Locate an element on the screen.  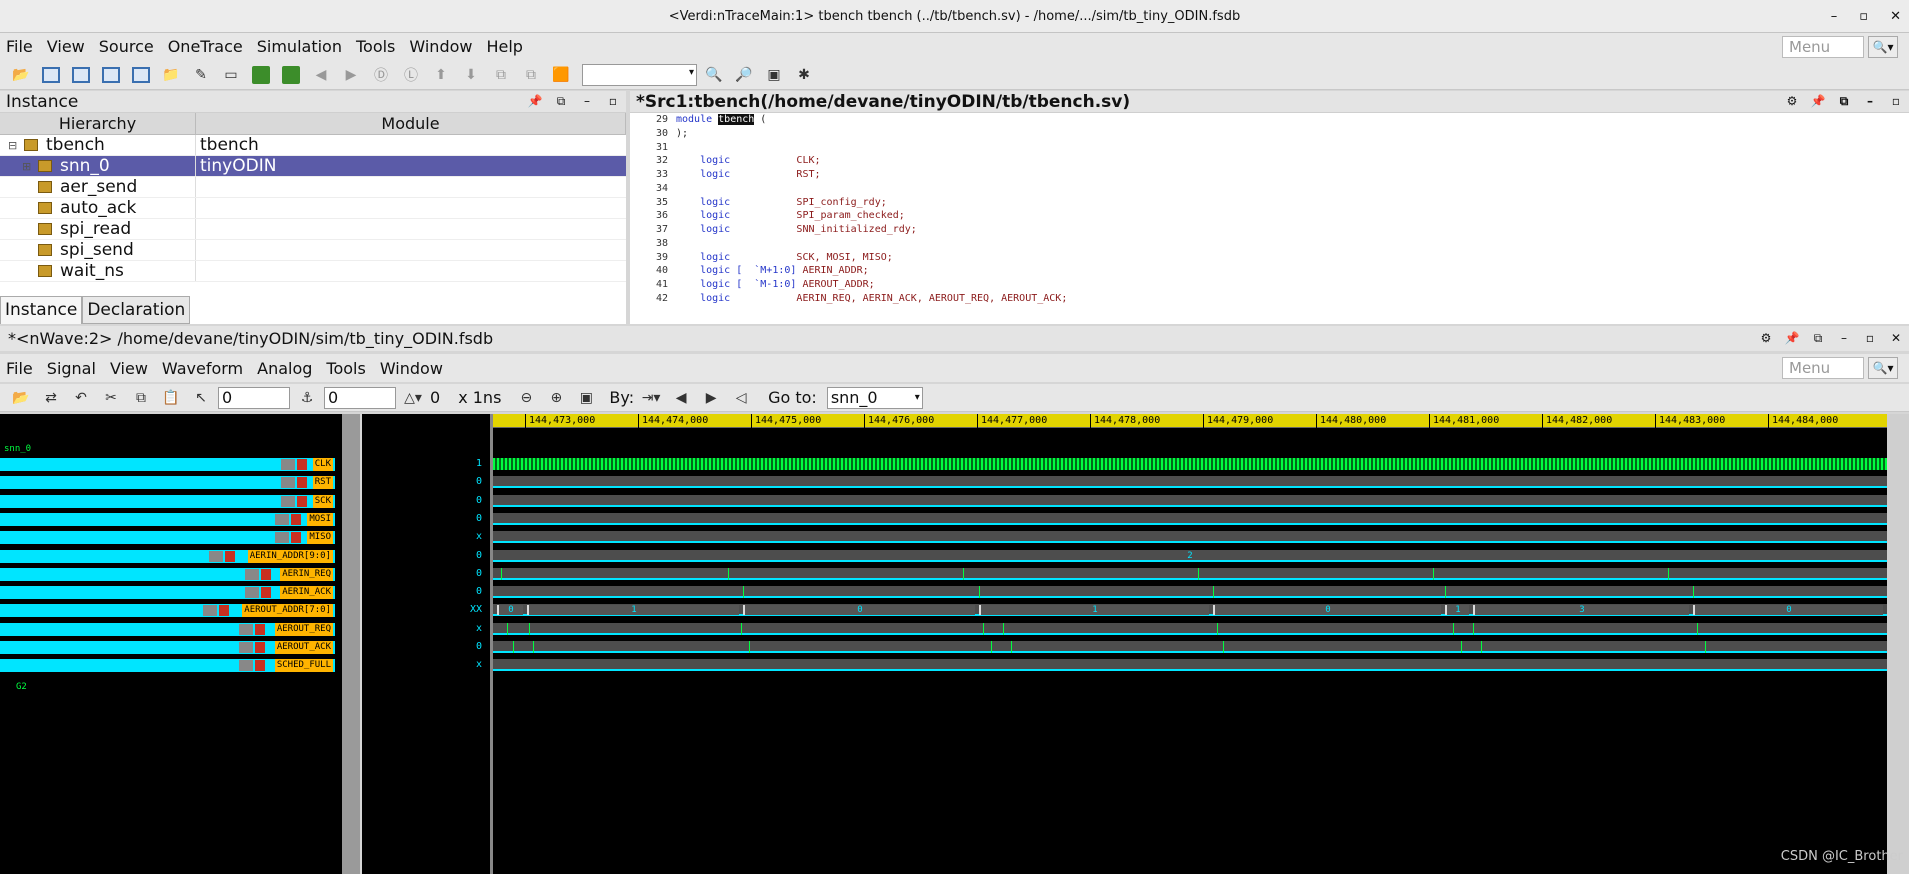
signal-name-row: AEROUT_ACK is located at coordinates (167, 647).